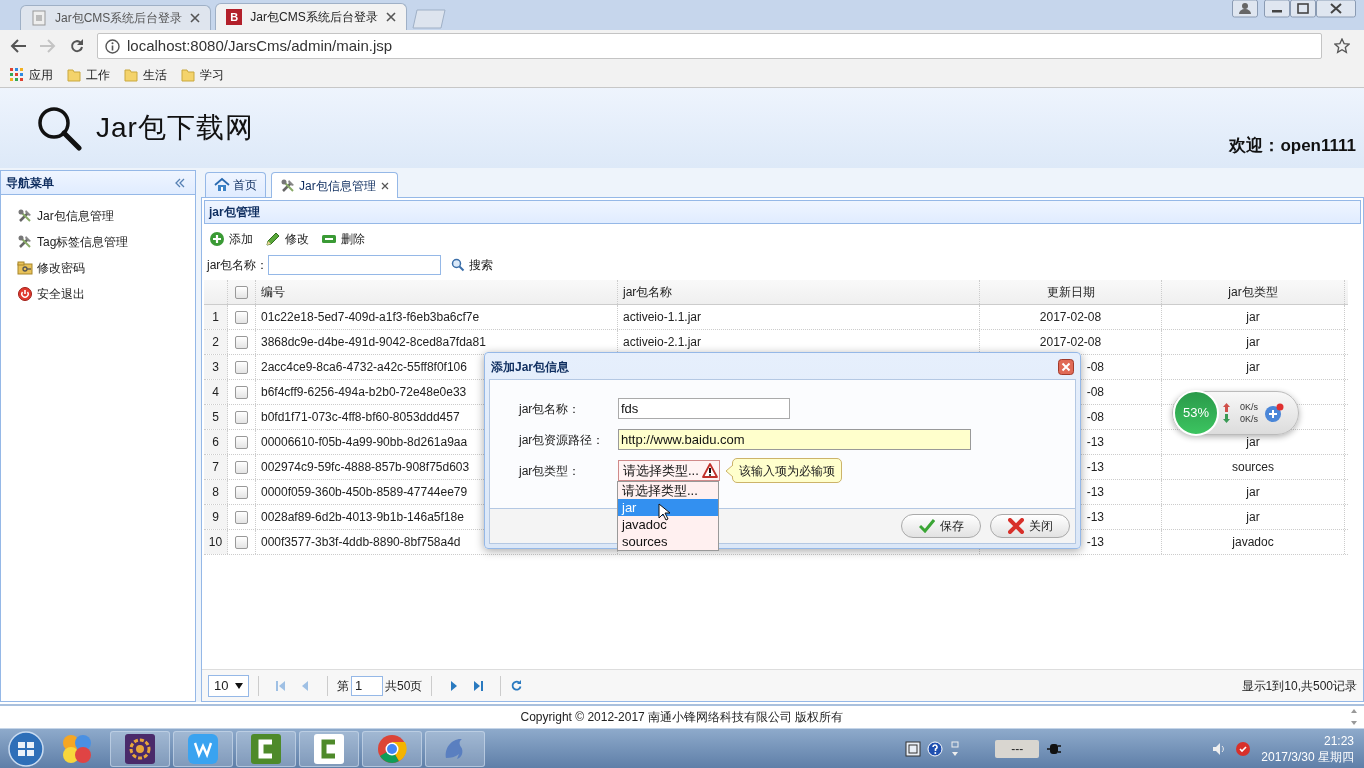 The image size is (1364, 768). I want to click on table-cell-text: -08, so click(1095, 392).